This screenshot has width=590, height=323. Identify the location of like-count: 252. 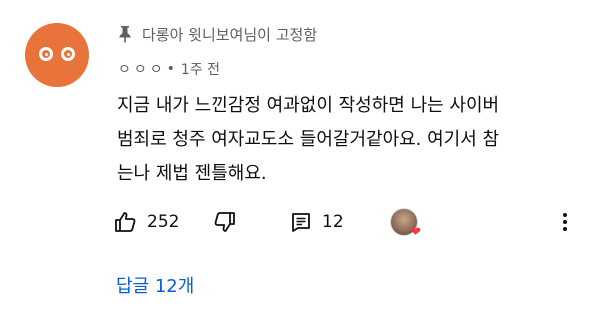
(163, 222).